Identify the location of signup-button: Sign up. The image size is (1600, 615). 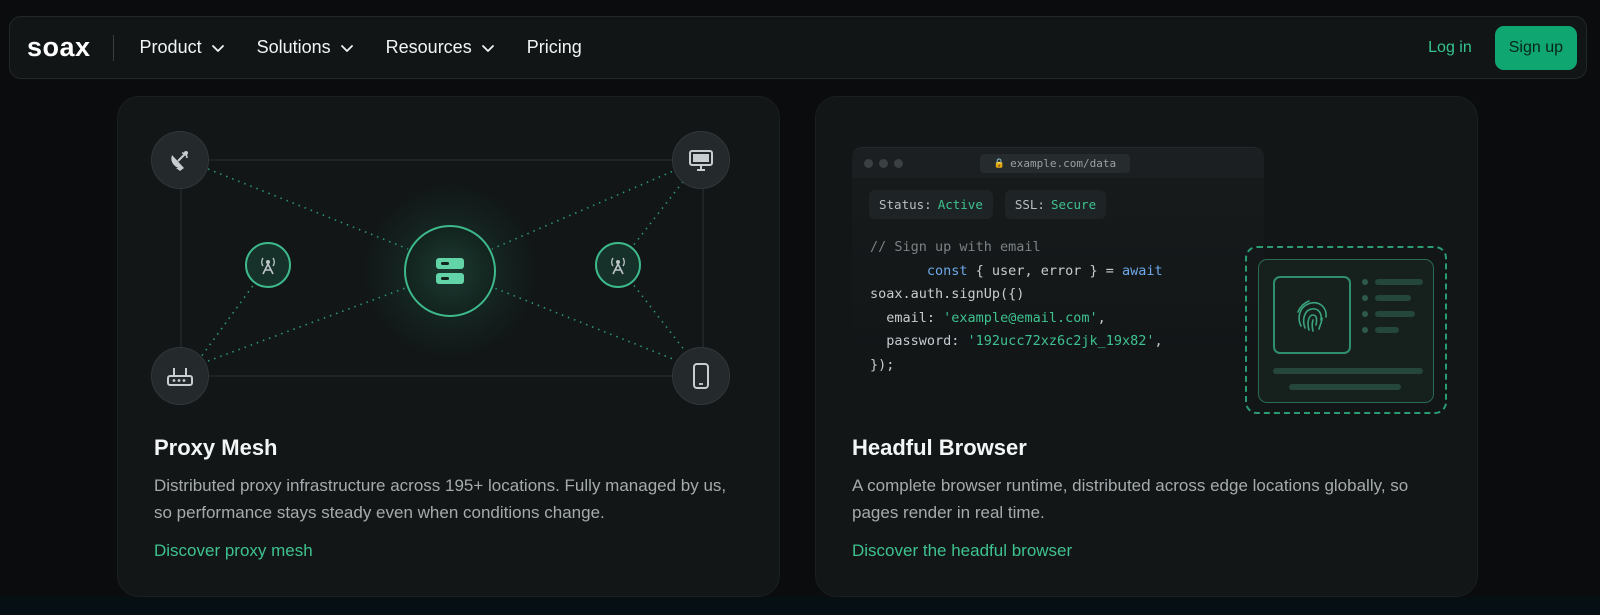
(1535, 47).